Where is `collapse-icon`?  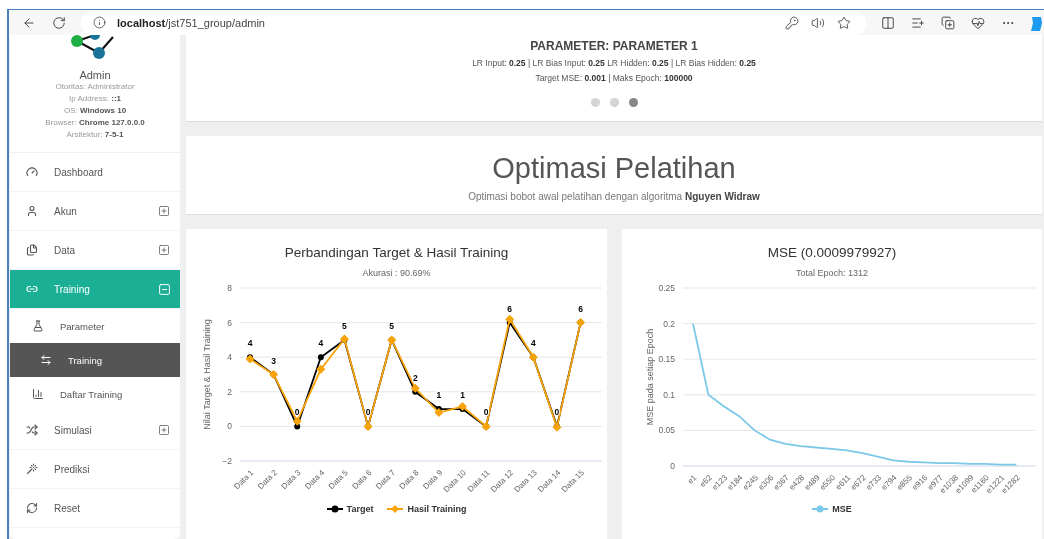 collapse-icon is located at coordinates (164, 289).